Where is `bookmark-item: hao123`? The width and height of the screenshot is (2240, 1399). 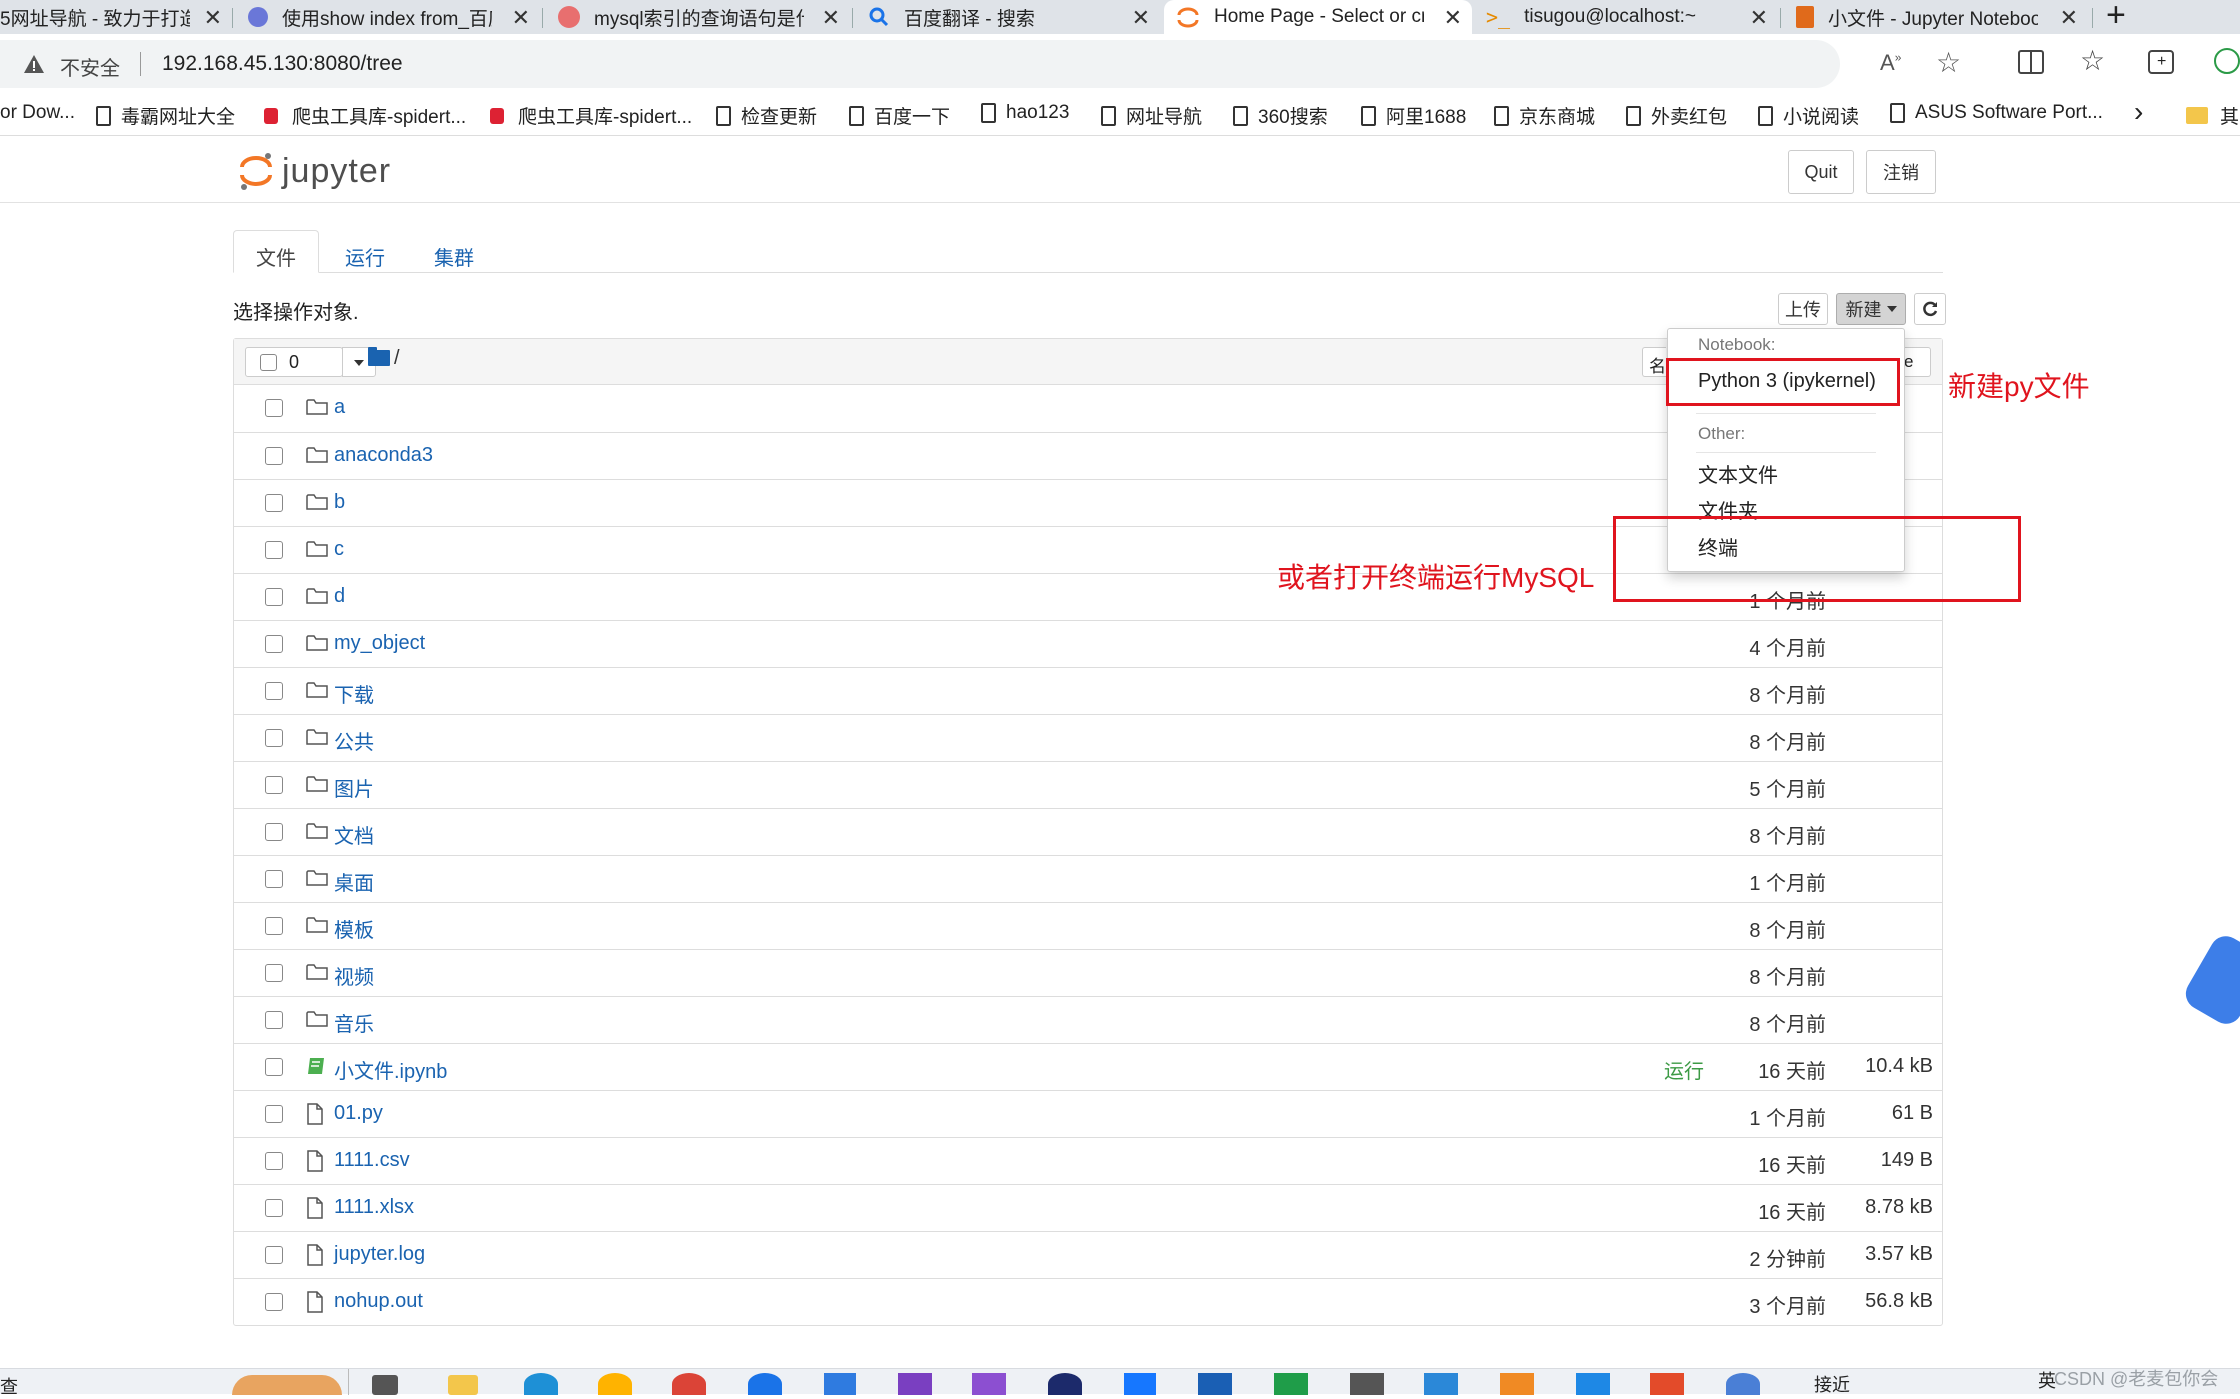 bookmark-item: hao123 is located at coordinates (1025, 113).